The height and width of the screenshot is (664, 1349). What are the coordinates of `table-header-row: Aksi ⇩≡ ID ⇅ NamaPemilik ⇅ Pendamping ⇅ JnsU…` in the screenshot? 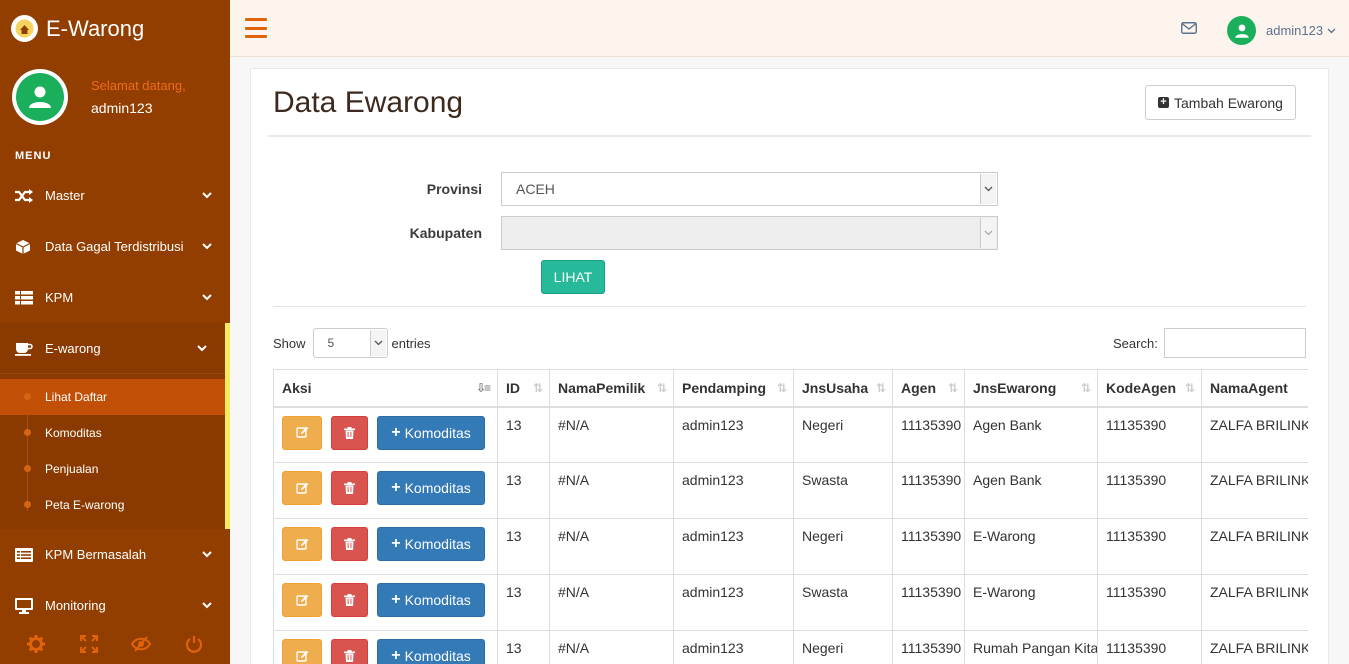 It's located at (790, 388).